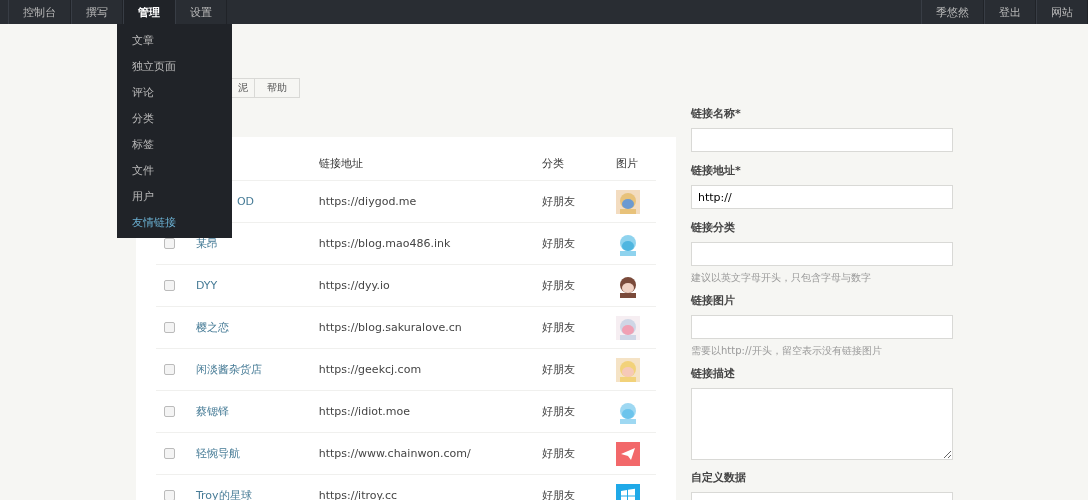 The height and width of the screenshot is (500, 1088). What do you see at coordinates (354, 285) in the screenshot?
I see `table-cell-text: https://dyy.io` at bounding box center [354, 285].